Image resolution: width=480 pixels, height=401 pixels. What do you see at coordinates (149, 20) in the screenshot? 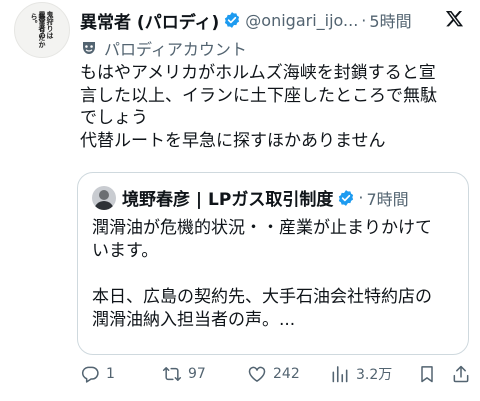
I see `author-name: 異常者 (パロディ)` at bounding box center [149, 20].